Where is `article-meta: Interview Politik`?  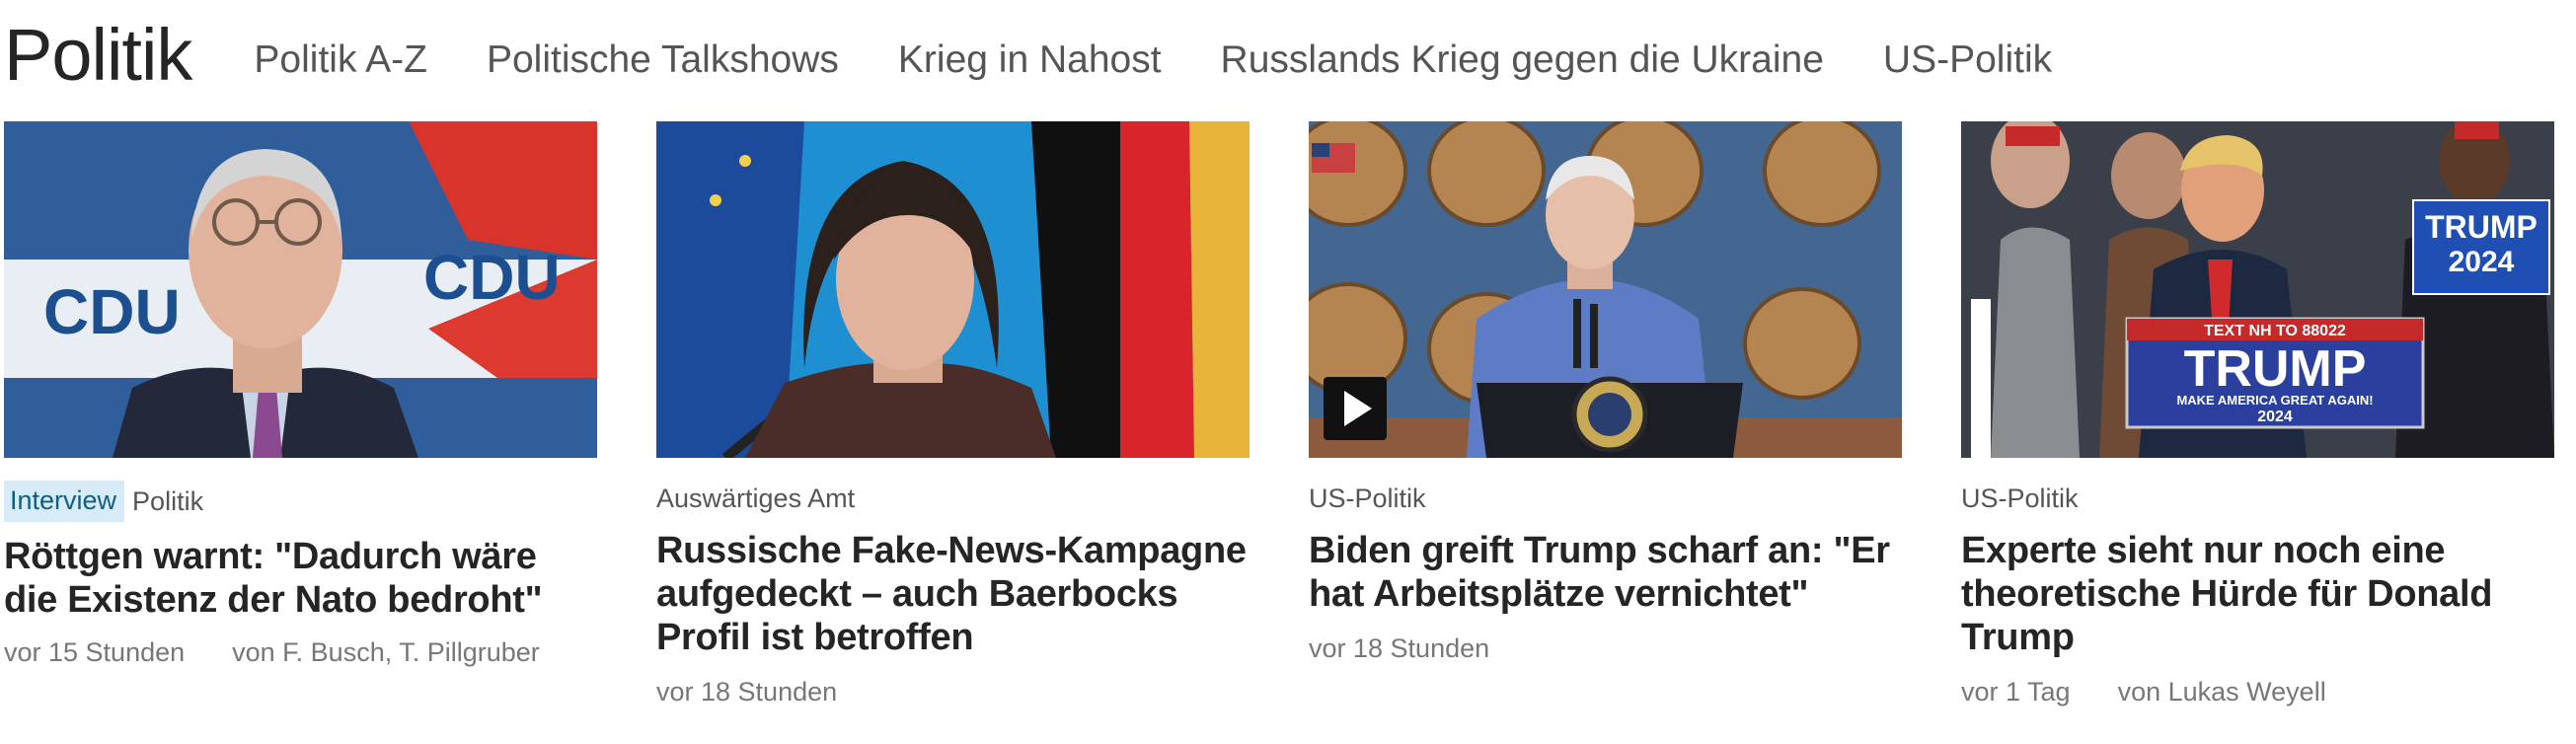 article-meta: Interview Politik is located at coordinates (300, 501).